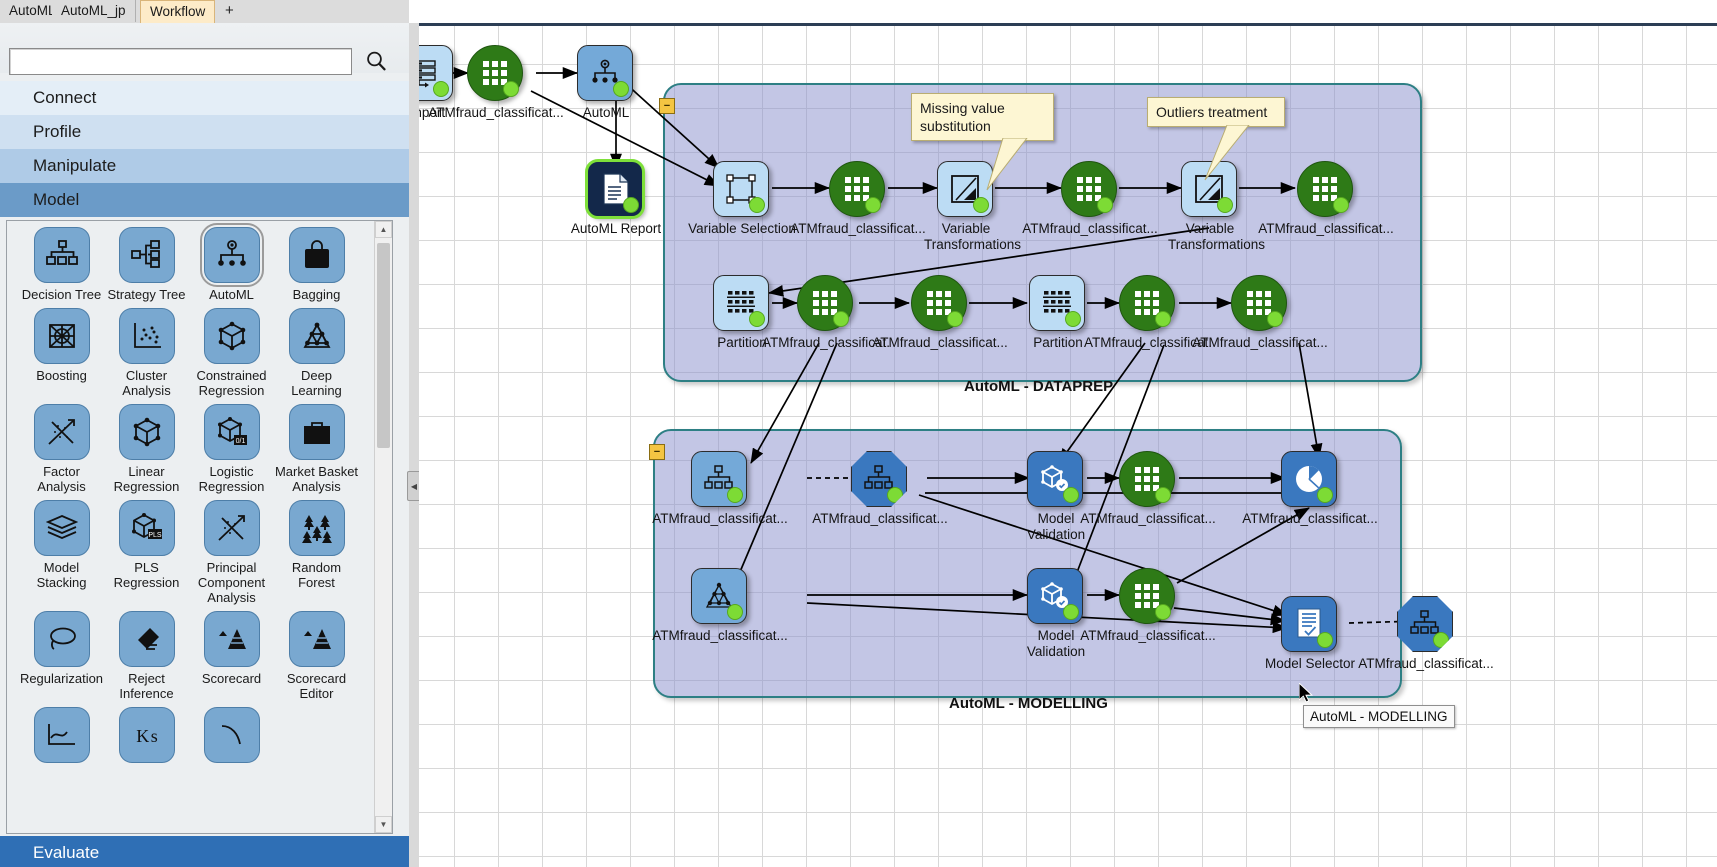  What do you see at coordinates (742, 198) in the screenshot?
I see `node-varsel: Variable Selection` at bounding box center [742, 198].